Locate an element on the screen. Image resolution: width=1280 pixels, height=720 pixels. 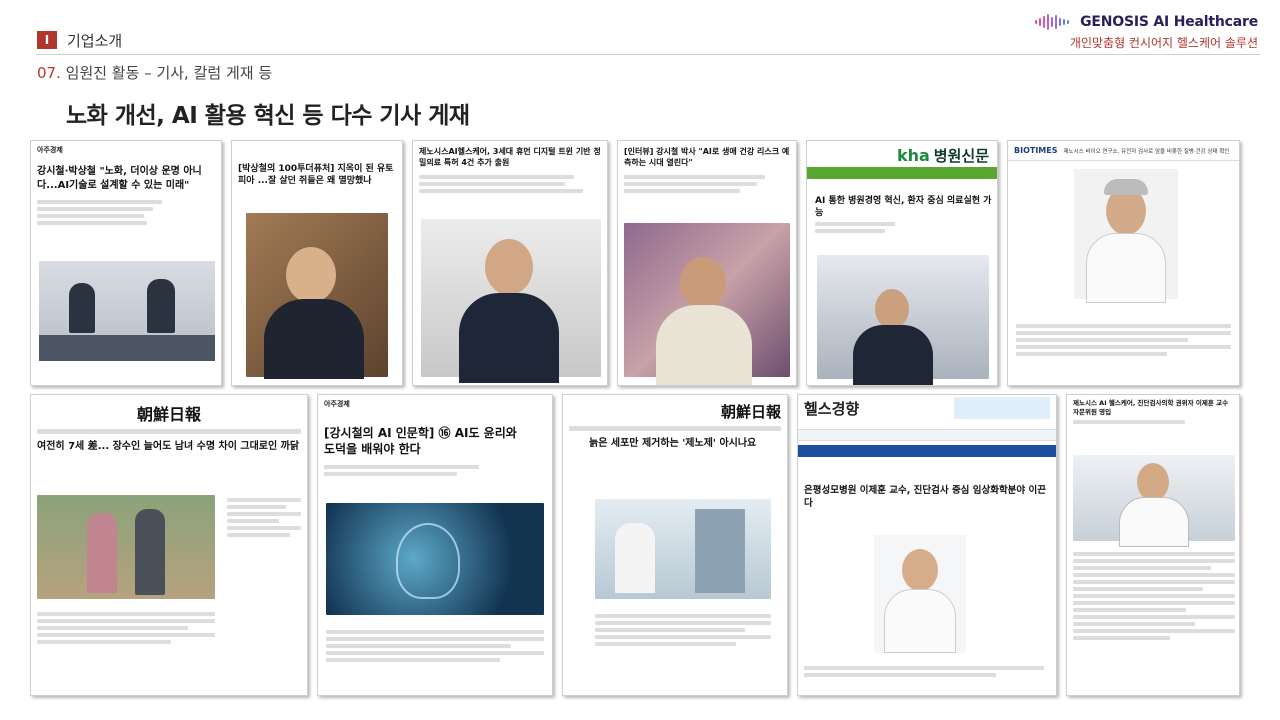
article-clip: [인터뷰] 강시철 박사 "AI로 생애 건강 리스크 예측하는 시대 열린다" is located at coordinates (707, 263).